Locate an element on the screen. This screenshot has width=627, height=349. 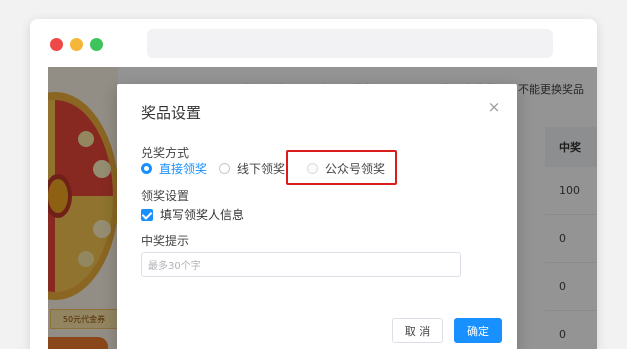
checkbox-checked-icon is located at coordinates (147, 214).